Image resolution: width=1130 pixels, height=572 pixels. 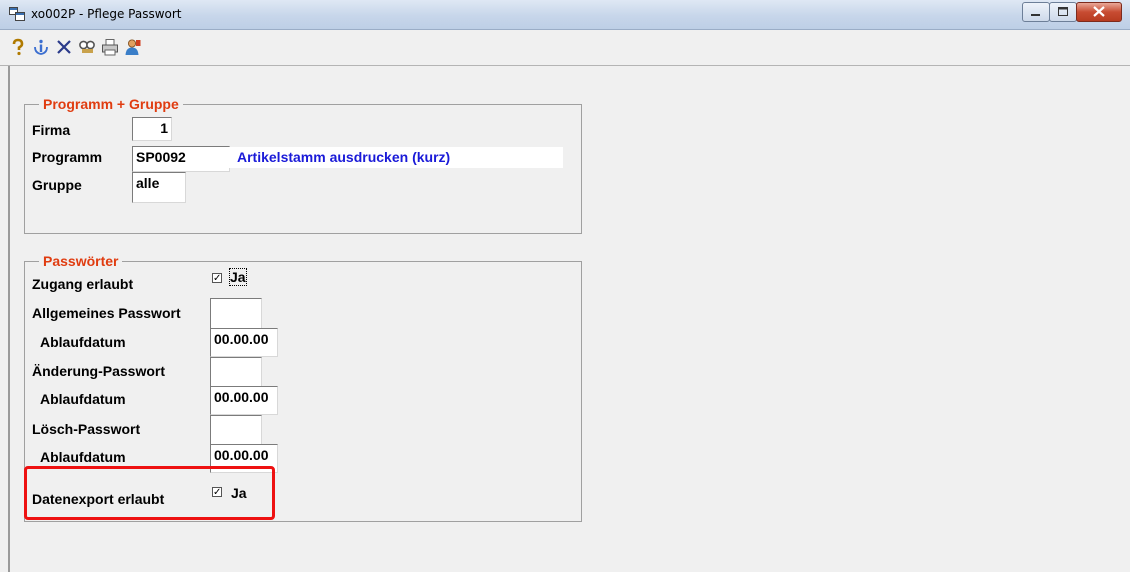 I want to click on programm-description: Artikelstamm ausdrucken (kurz), so click(x=396, y=157).